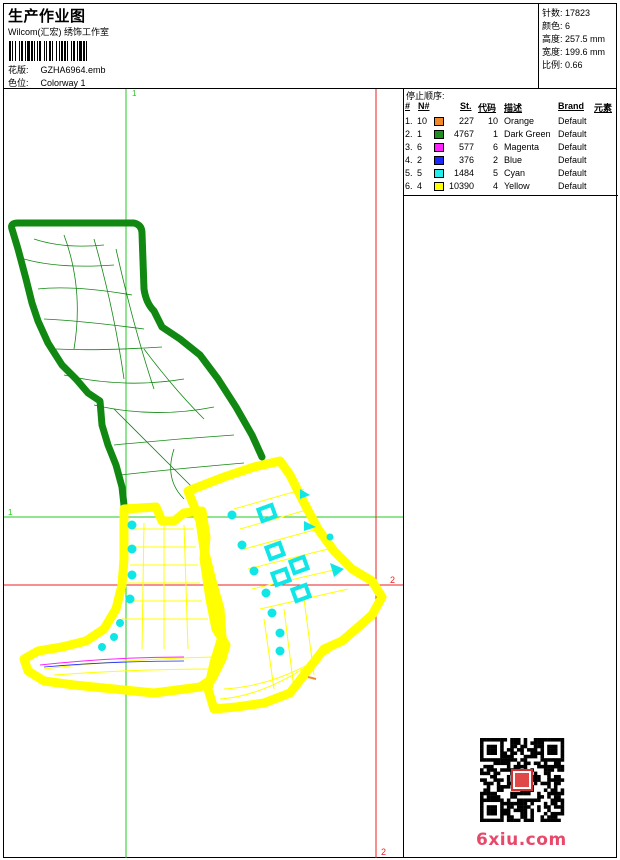 The image size is (620, 860). I want to click on row-code: 6, so click(495, 147).